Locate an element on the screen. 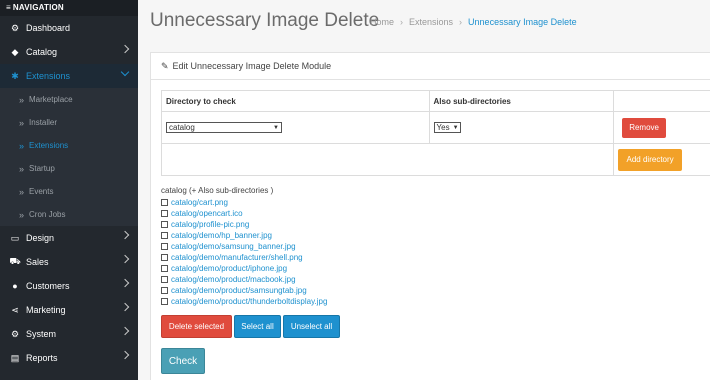 This screenshot has width=710, height=380. puzzle-icon: ✱ is located at coordinates (15, 75).